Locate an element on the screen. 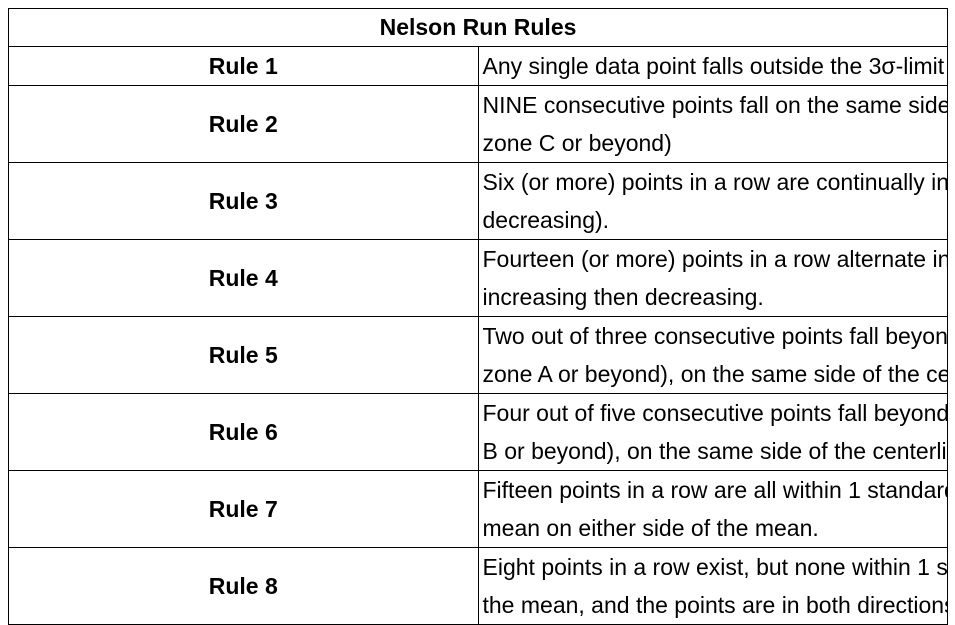 Image resolution: width=955 pixels, height=625 pixels. rule-label: Rule 7 is located at coordinates (243, 509).